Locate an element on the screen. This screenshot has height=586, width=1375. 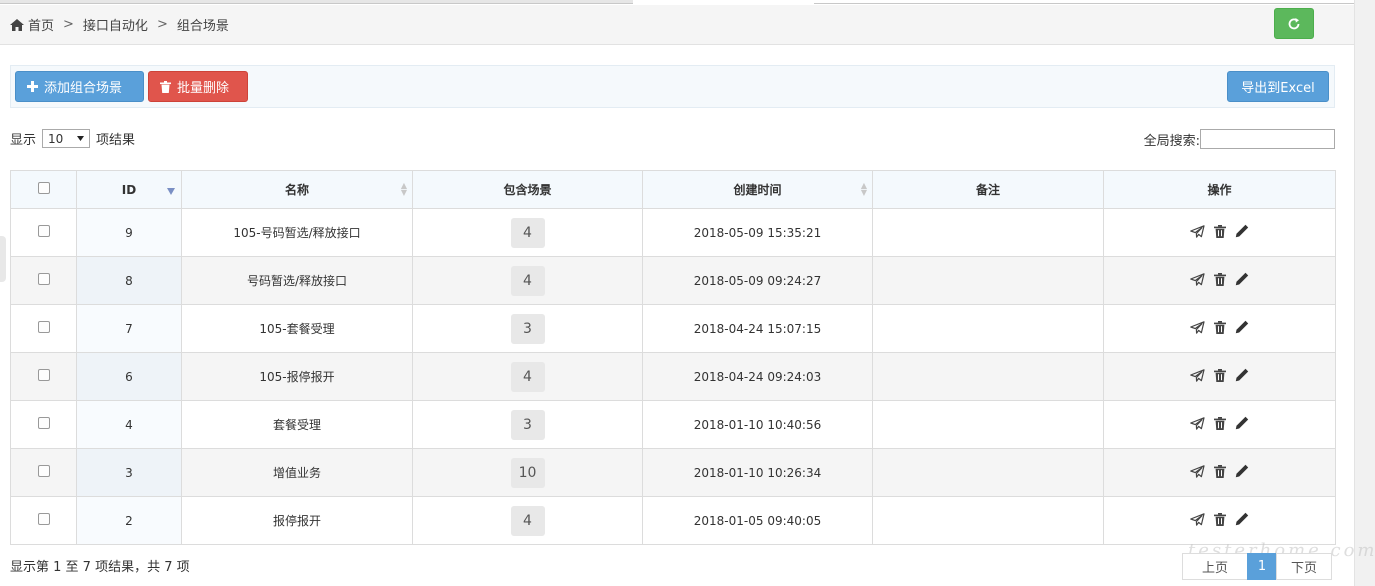
add-scenario-label: 添加组合场景 is located at coordinates (83, 88).